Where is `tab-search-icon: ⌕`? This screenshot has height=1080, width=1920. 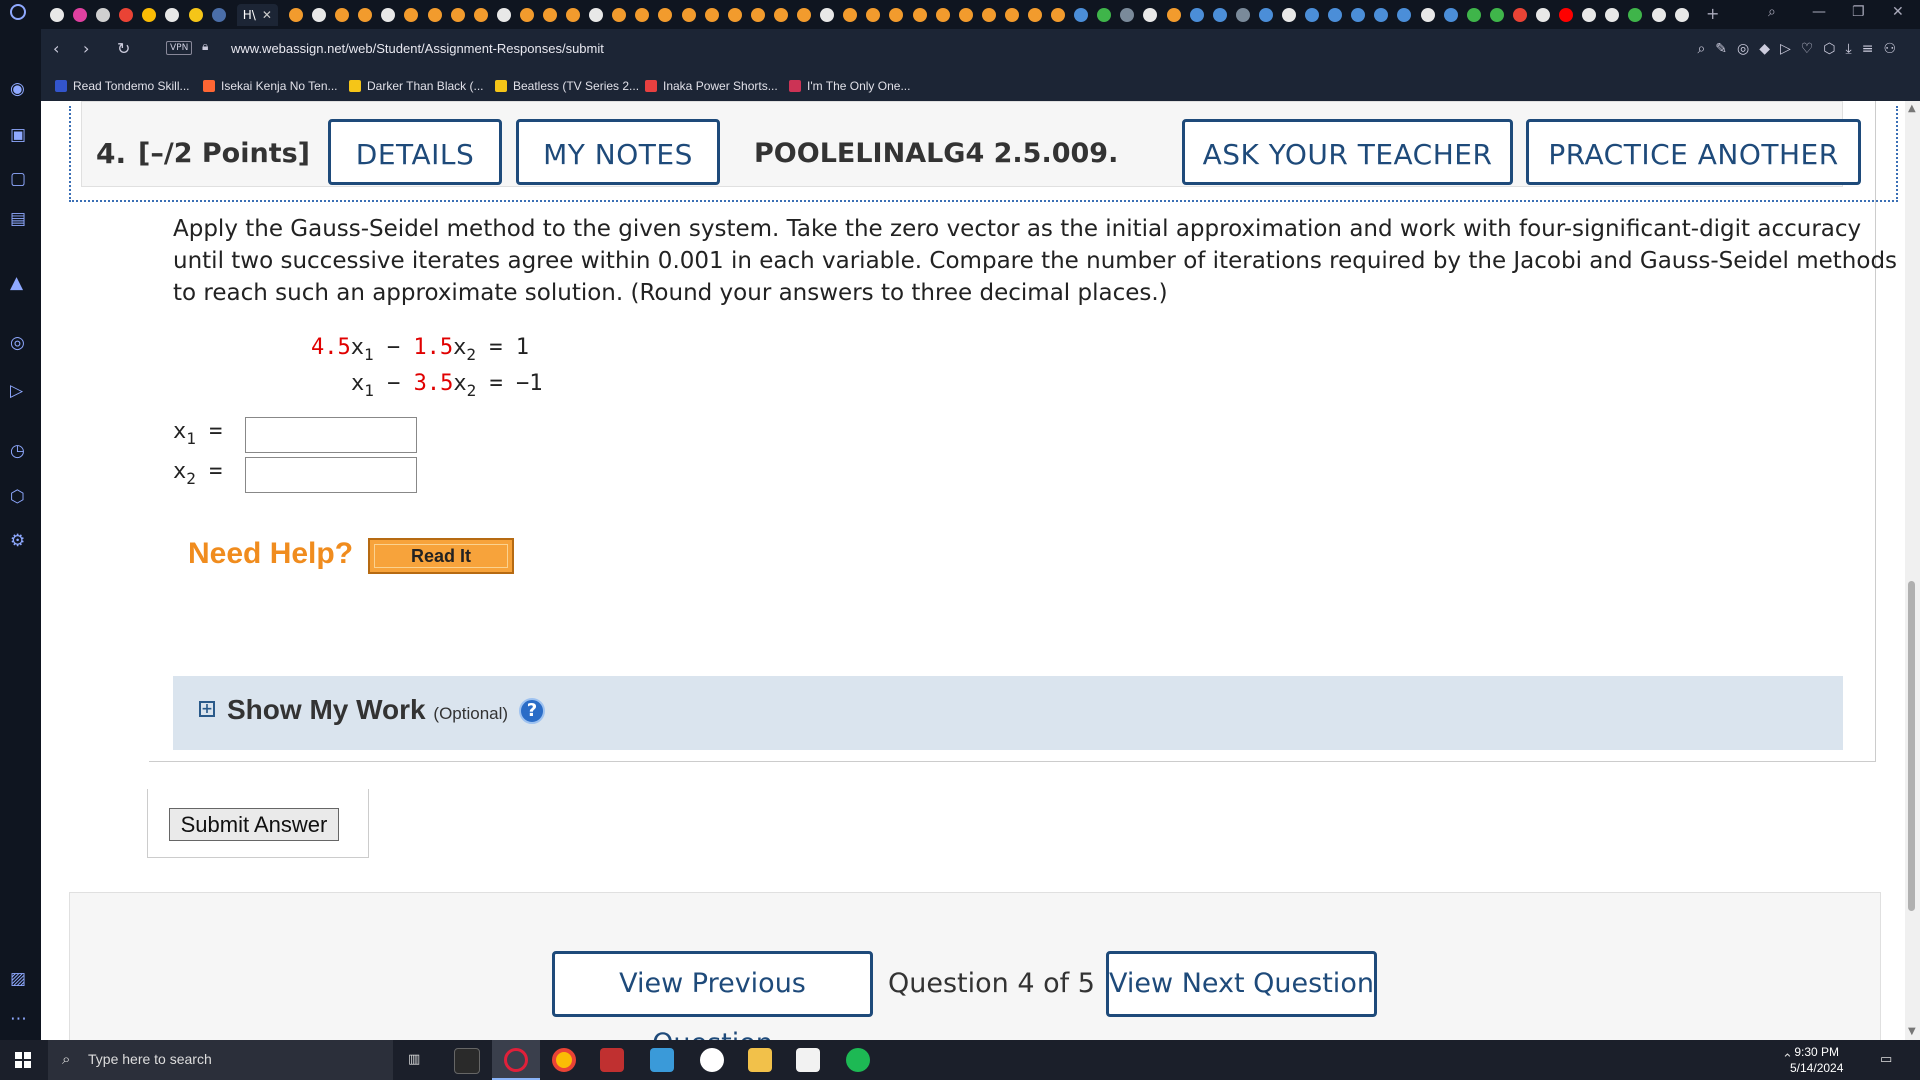 tab-search-icon: ⌕ is located at coordinates (1772, 12).